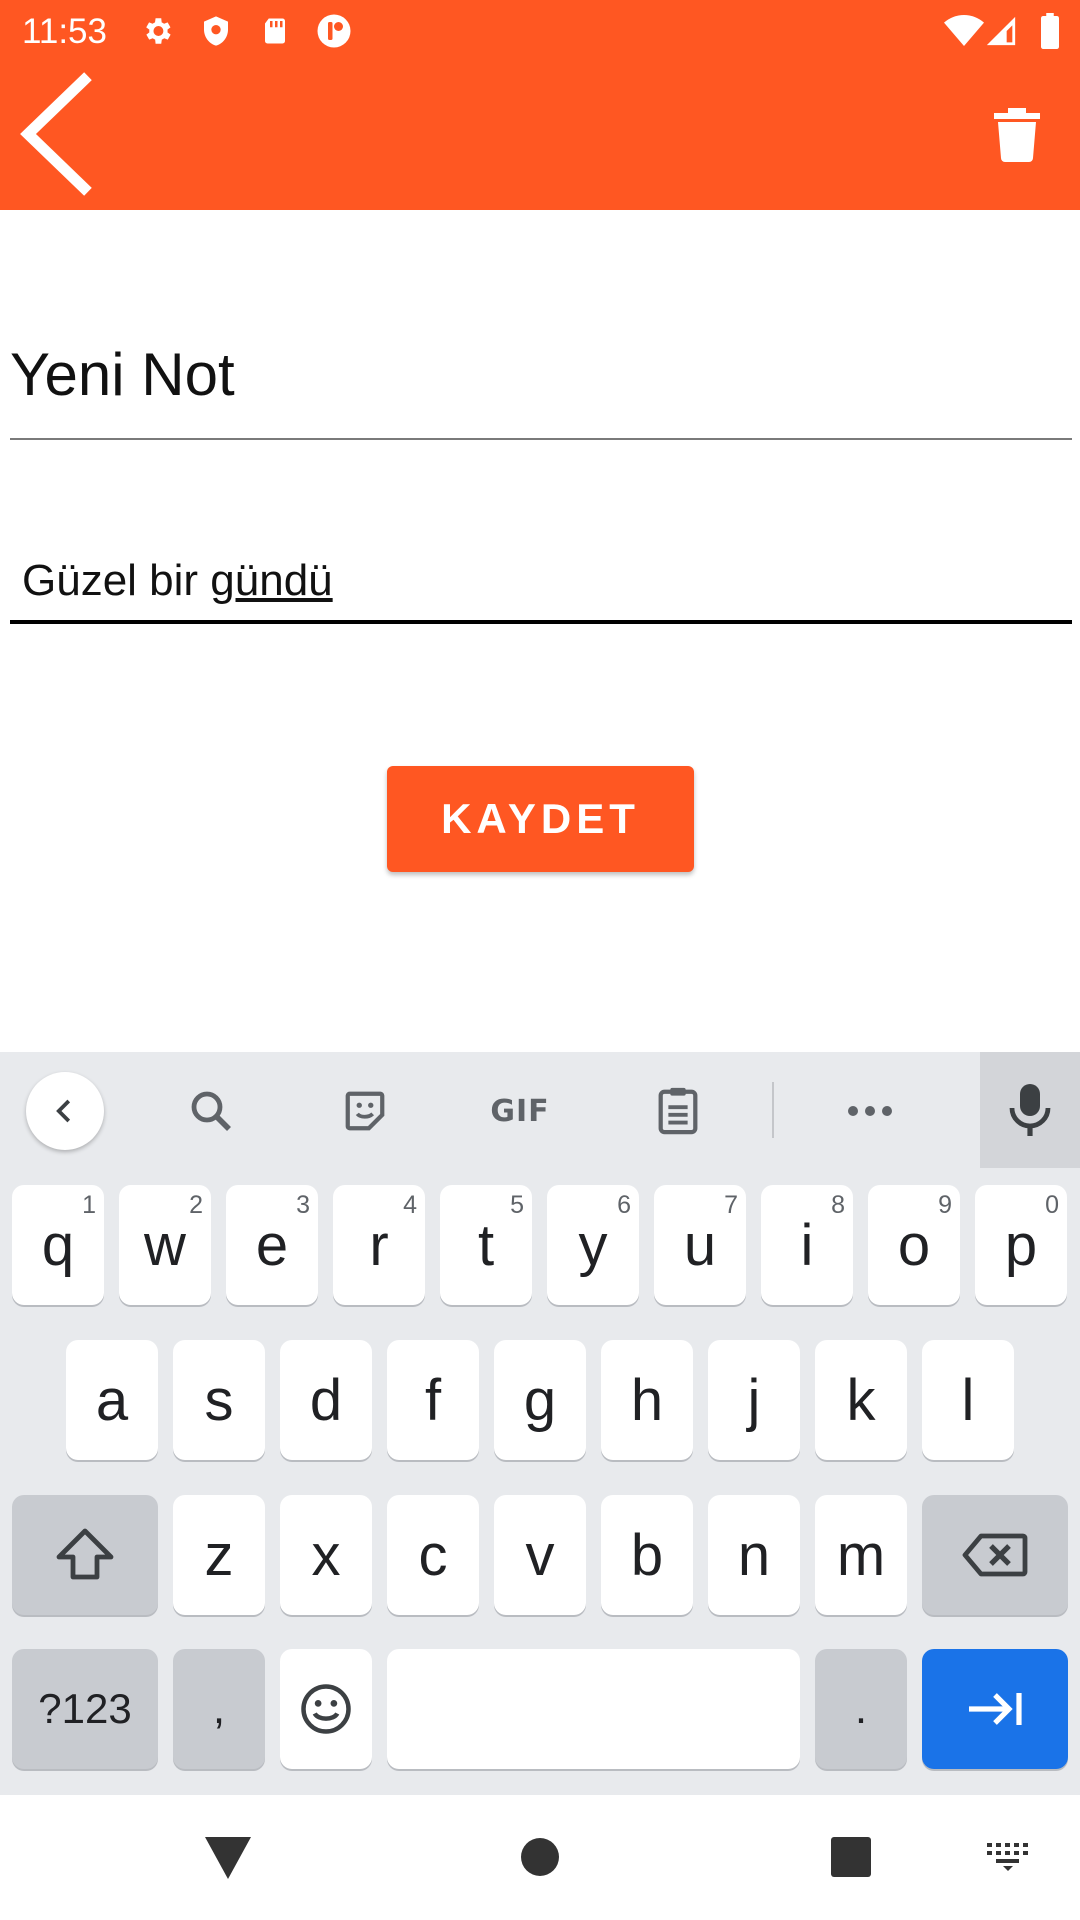 The height and width of the screenshot is (1920, 1080). I want to click on notification-app-icon, so click(334, 31).